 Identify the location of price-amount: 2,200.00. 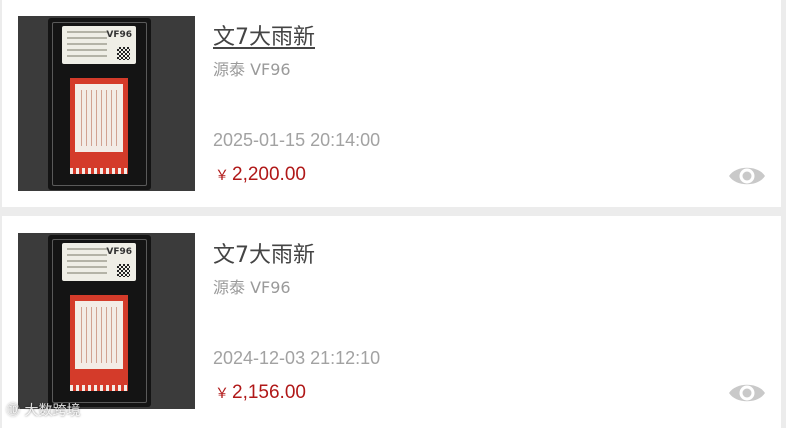
(269, 174).